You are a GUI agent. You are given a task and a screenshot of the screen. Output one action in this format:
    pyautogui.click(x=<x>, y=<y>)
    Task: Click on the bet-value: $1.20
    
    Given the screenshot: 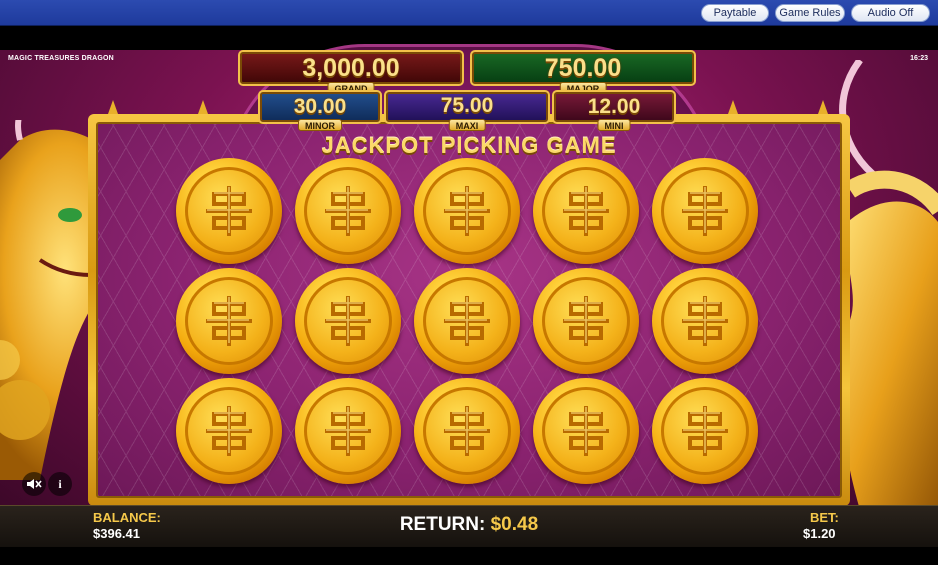 What is the action you would take?
    pyautogui.click(x=819, y=533)
    